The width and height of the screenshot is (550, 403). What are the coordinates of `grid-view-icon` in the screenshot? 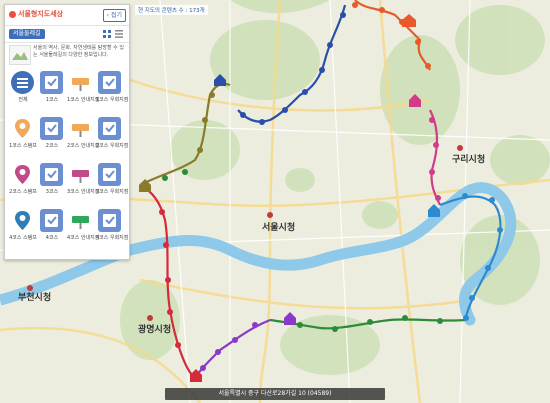 It's located at (107, 34).